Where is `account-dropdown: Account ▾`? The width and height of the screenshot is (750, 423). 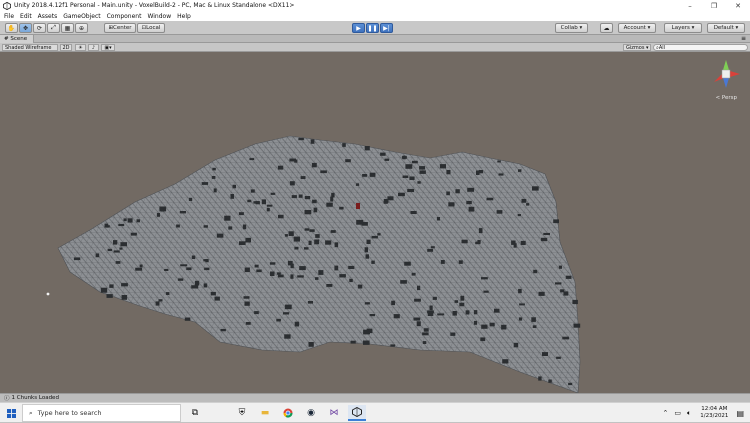 account-dropdown: Account ▾ is located at coordinates (637, 28).